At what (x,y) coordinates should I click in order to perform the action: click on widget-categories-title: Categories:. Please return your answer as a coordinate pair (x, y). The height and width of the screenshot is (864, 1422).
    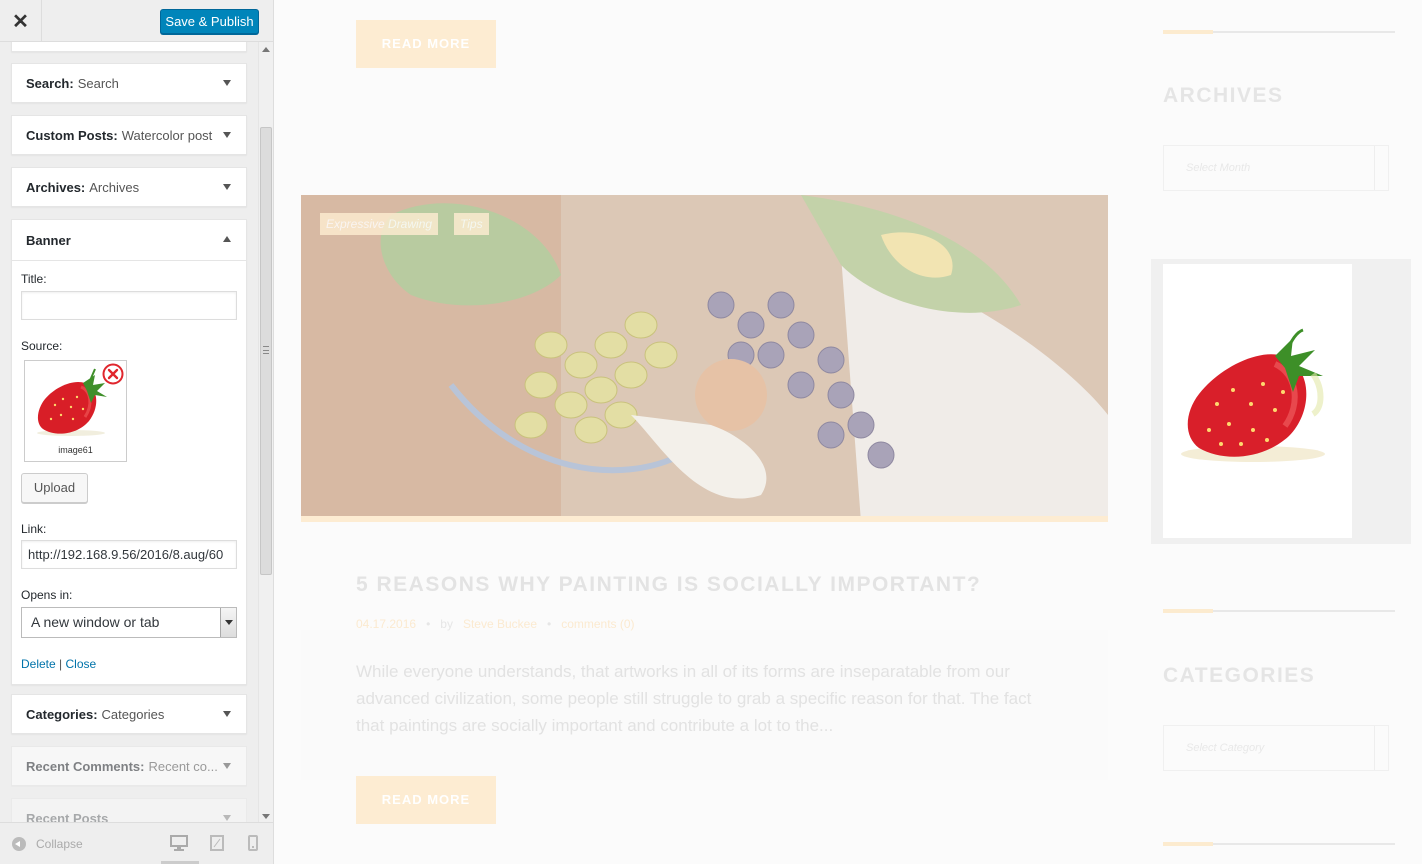
    Looking at the image, I should click on (62, 714).